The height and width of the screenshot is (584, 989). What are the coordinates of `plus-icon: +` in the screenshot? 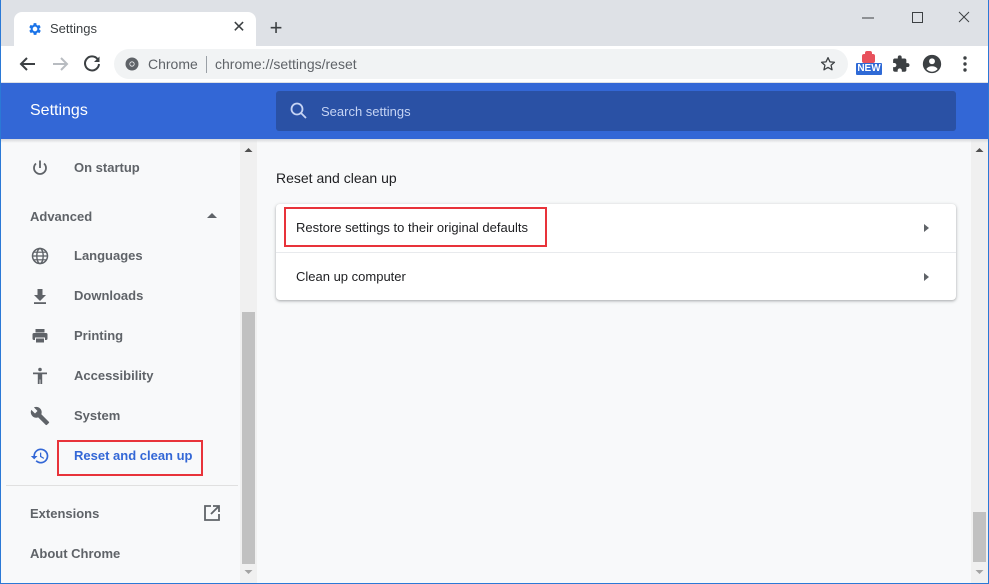 It's located at (276, 29).